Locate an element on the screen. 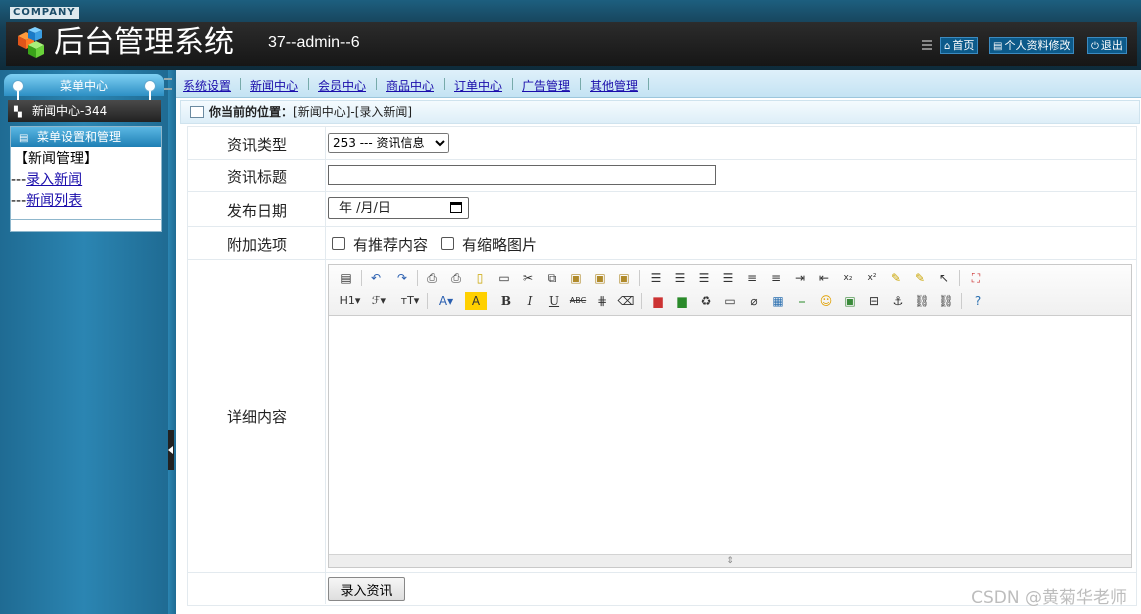  justify-icon: ☰ is located at coordinates (728, 278).